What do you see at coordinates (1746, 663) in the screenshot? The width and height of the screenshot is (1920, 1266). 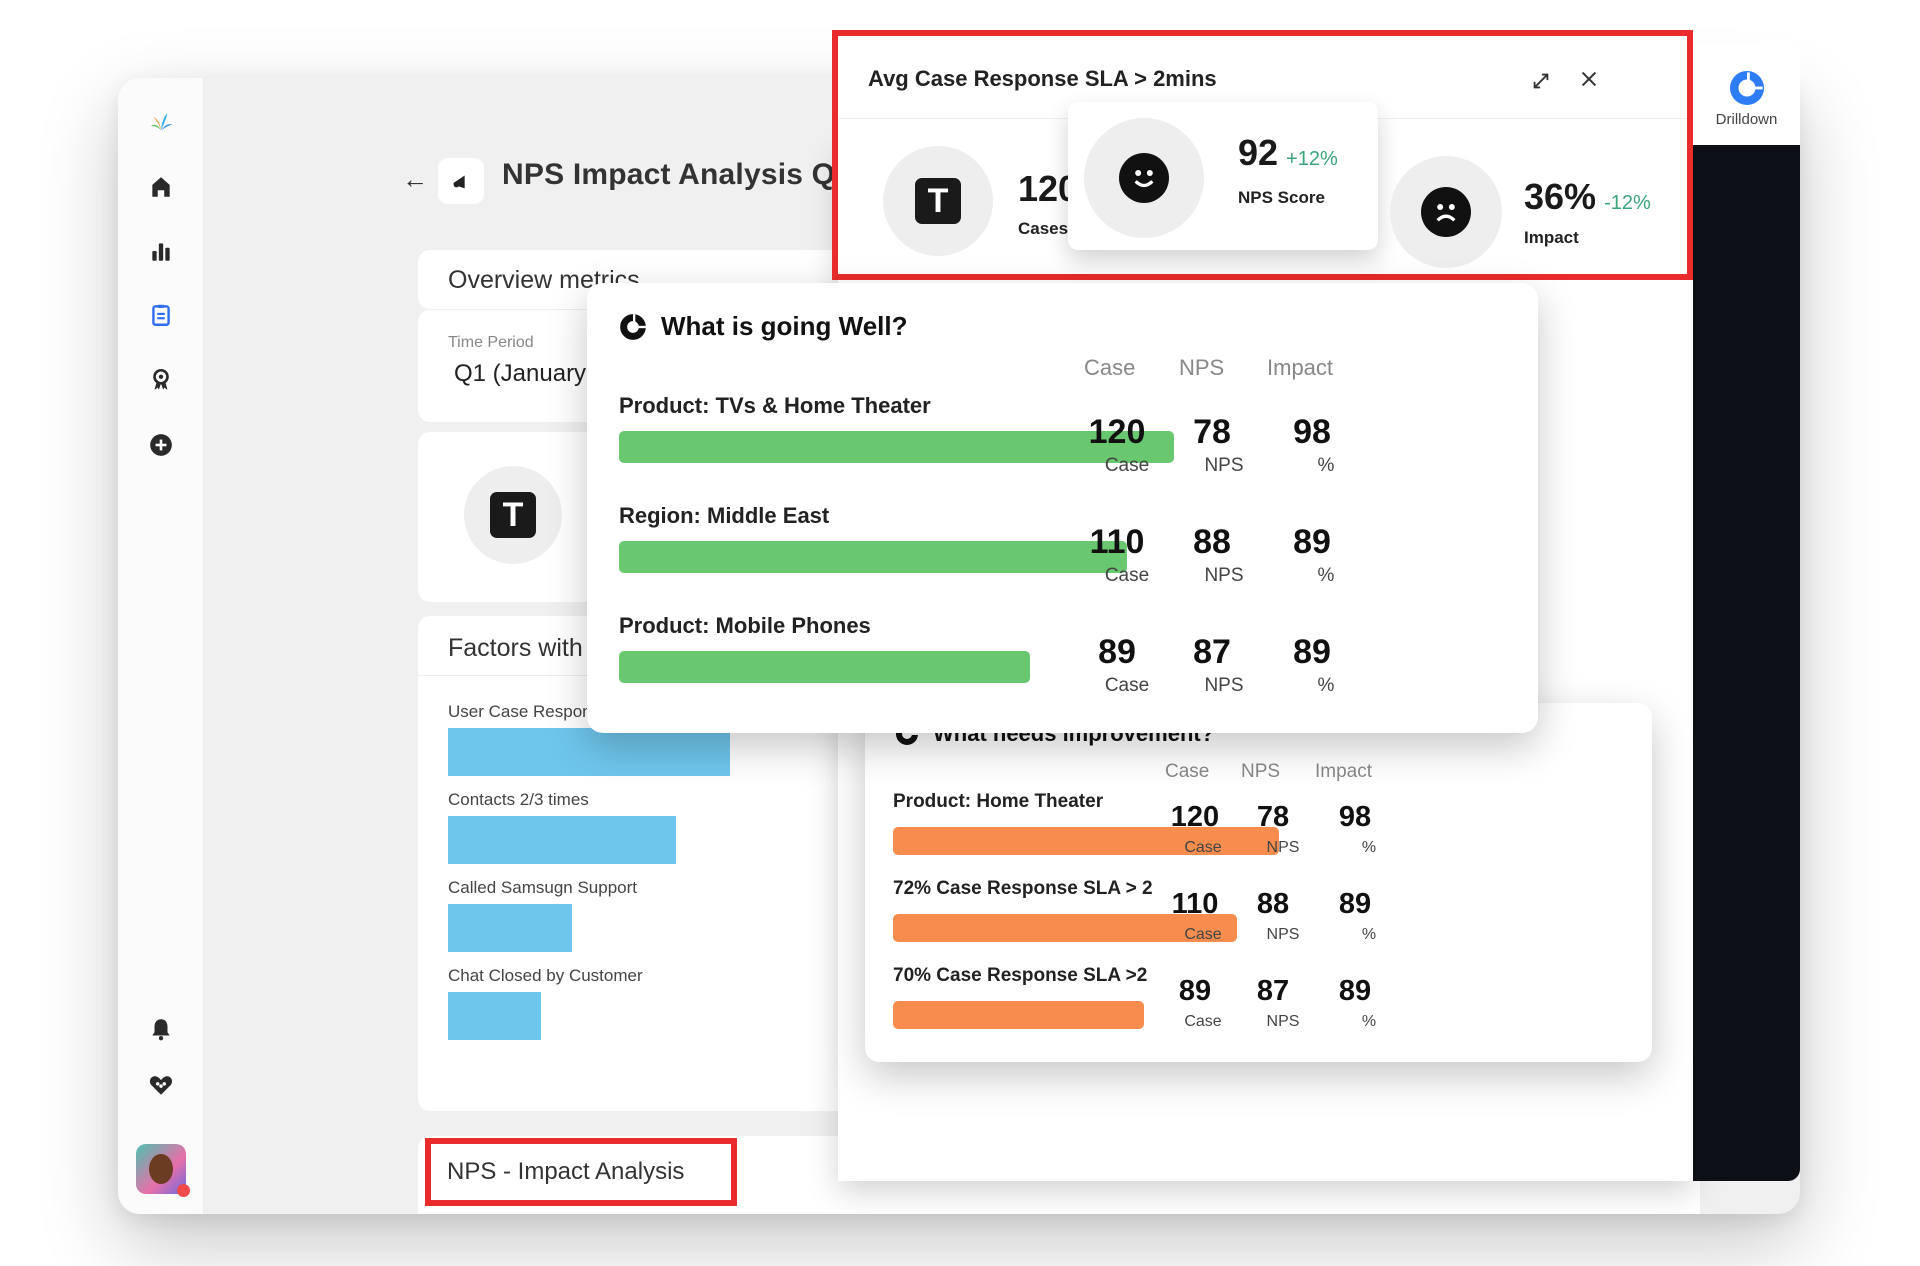 I see `dark-side-panel` at bounding box center [1746, 663].